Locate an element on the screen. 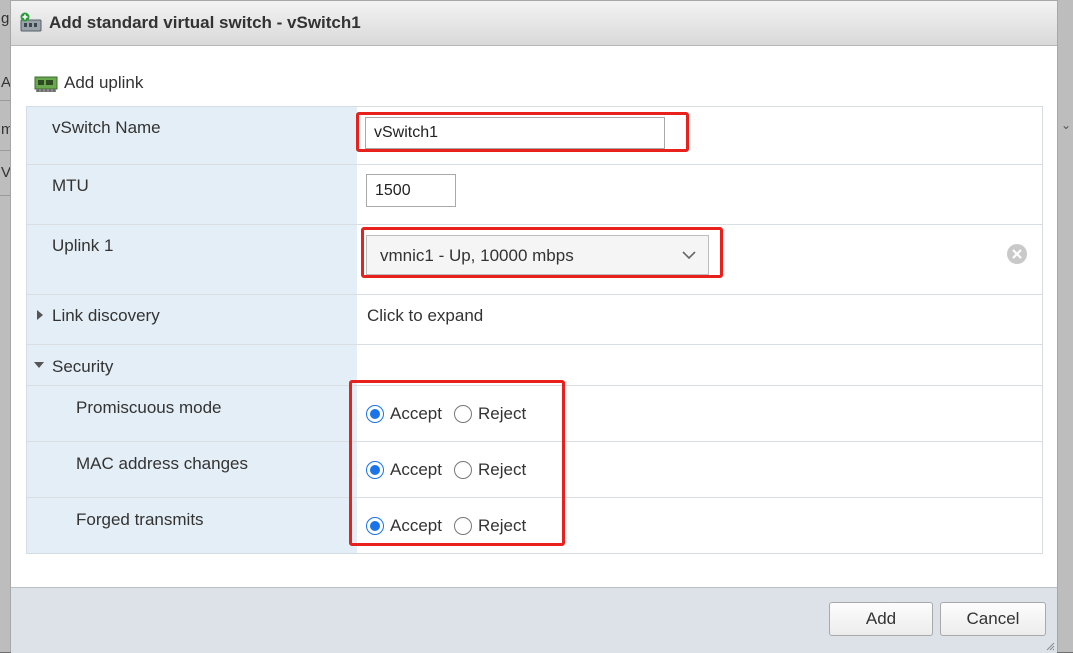 Image resolution: width=1073 pixels, height=653 pixels. dialog-title: Add standard virtual switch - vSwitch1 is located at coordinates (205, 22).